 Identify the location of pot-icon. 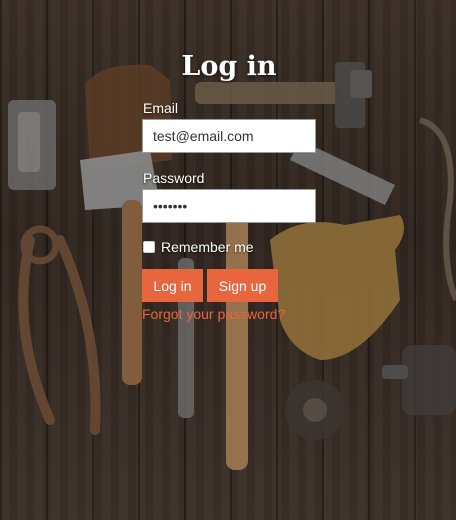
(419, 380).